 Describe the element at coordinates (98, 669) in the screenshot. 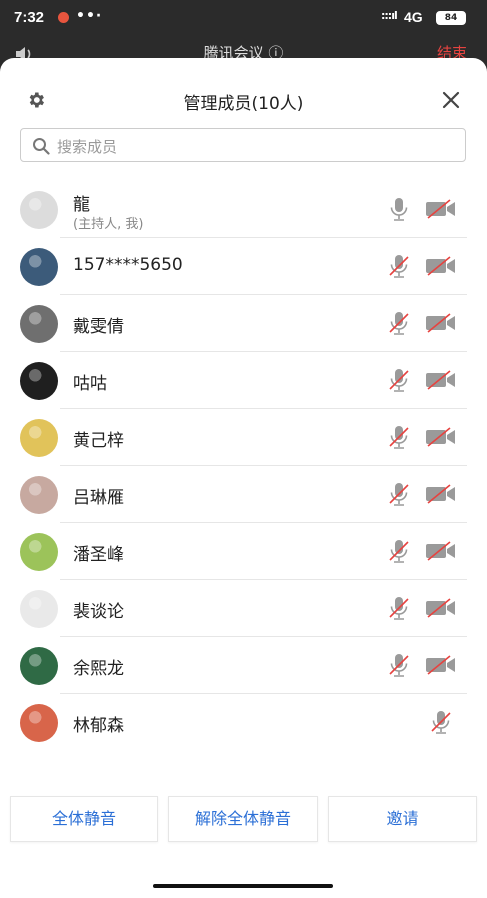

I see `member-name: 余熙龙` at that location.